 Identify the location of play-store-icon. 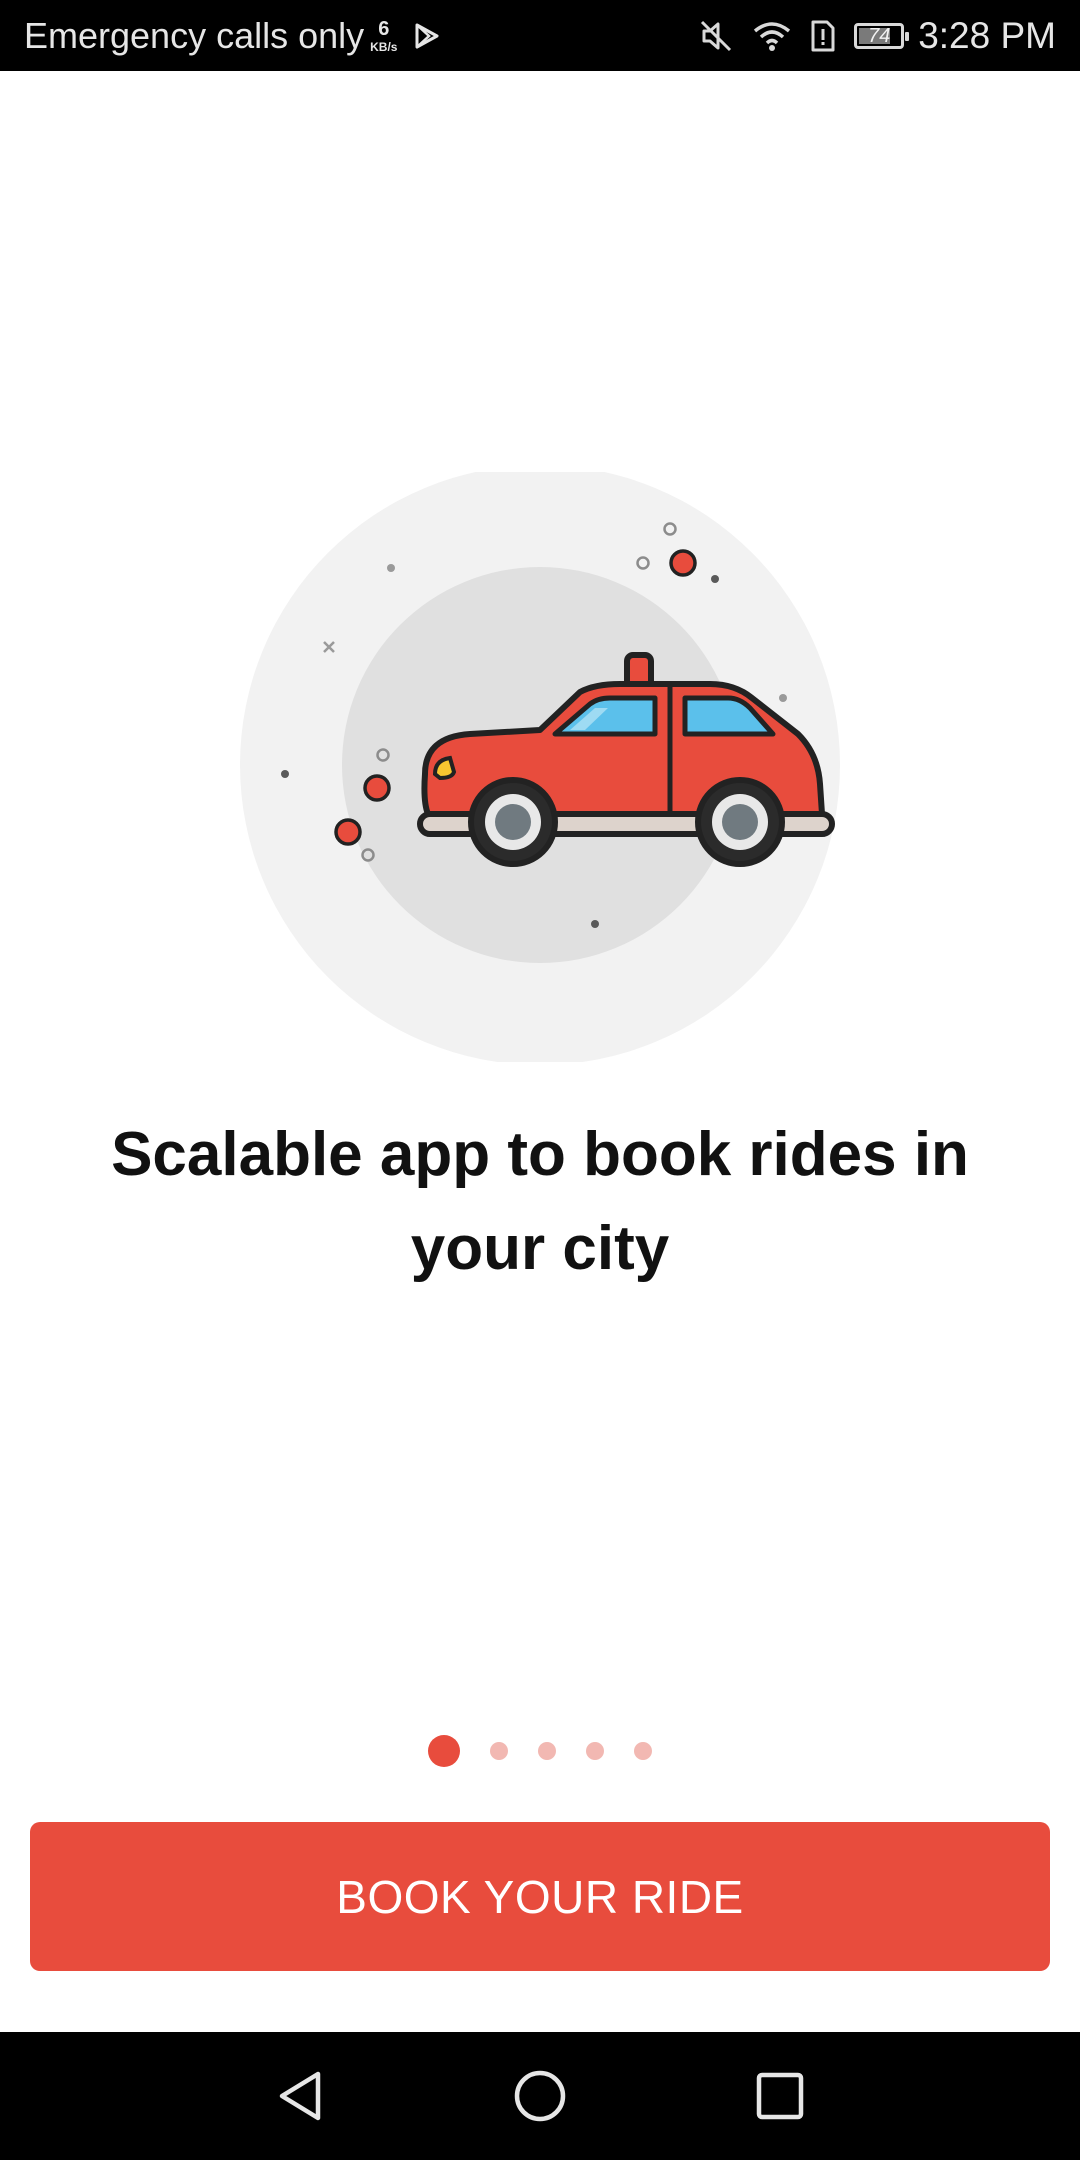
(426, 36).